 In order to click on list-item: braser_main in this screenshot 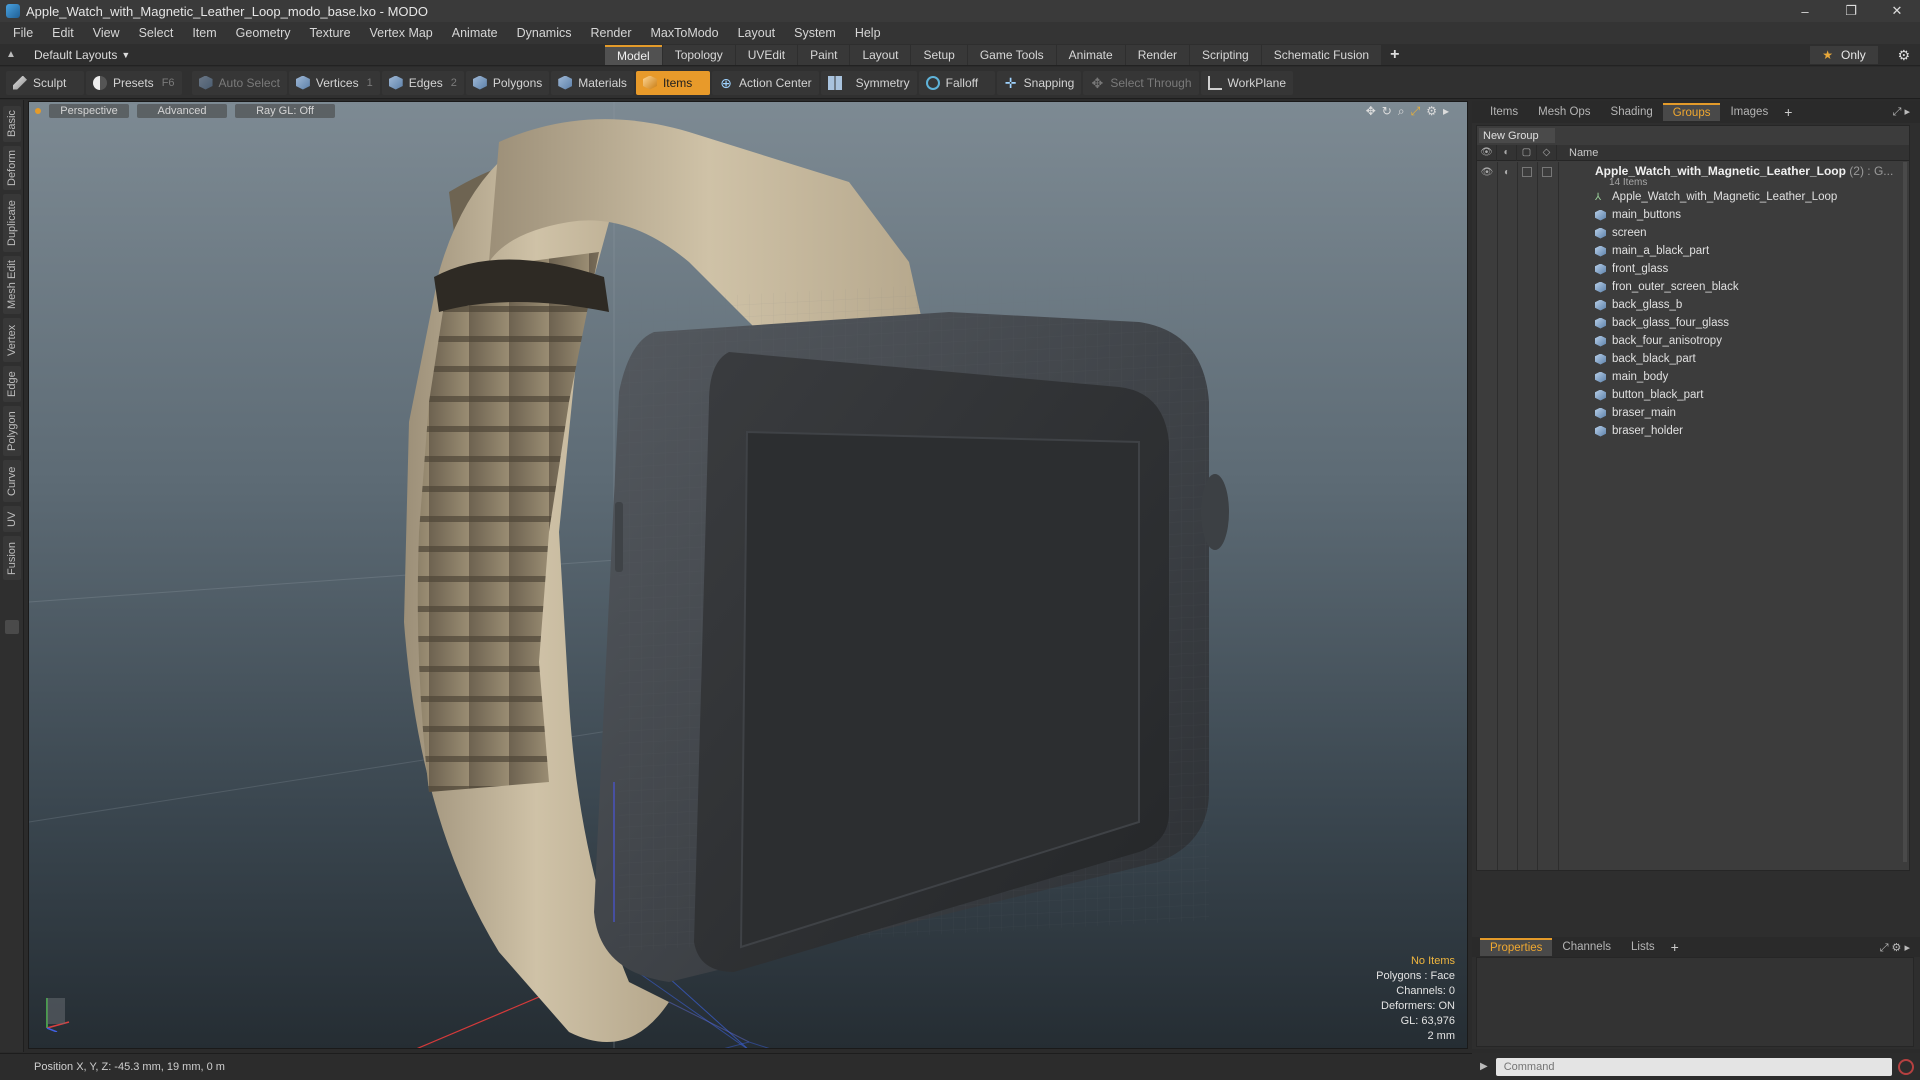, I will do `click(1693, 413)`.